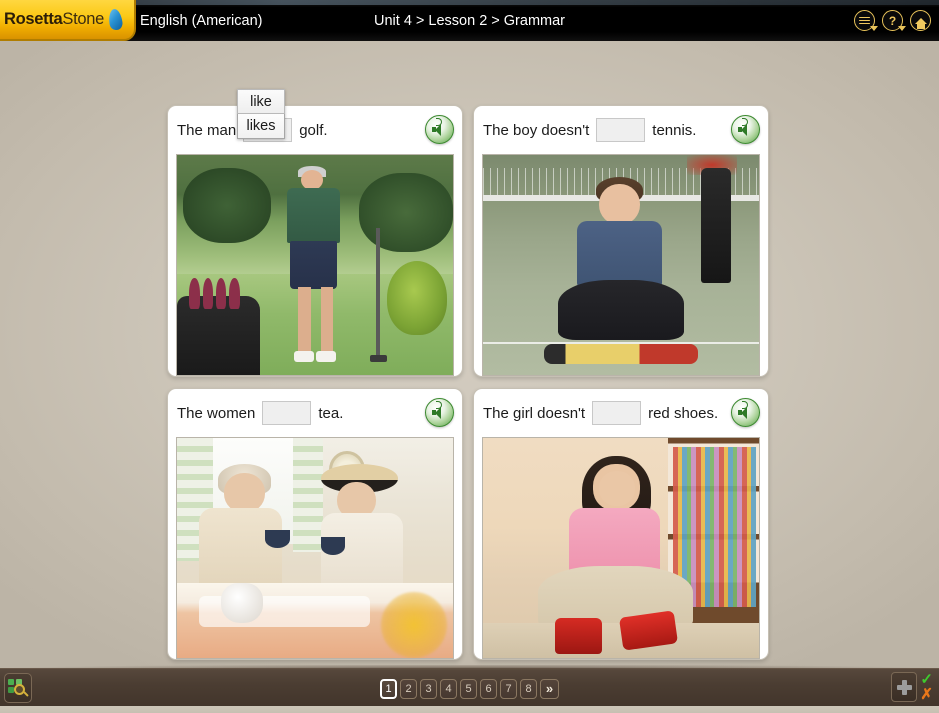 The width and height of the screenshot is (939, 713). I want to click on home-icon, so click(920, 20).